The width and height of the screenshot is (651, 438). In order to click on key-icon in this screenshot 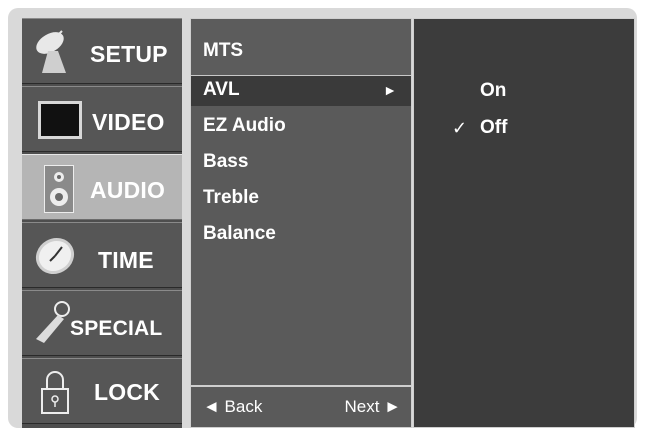, I will do `click(53, 322)`.